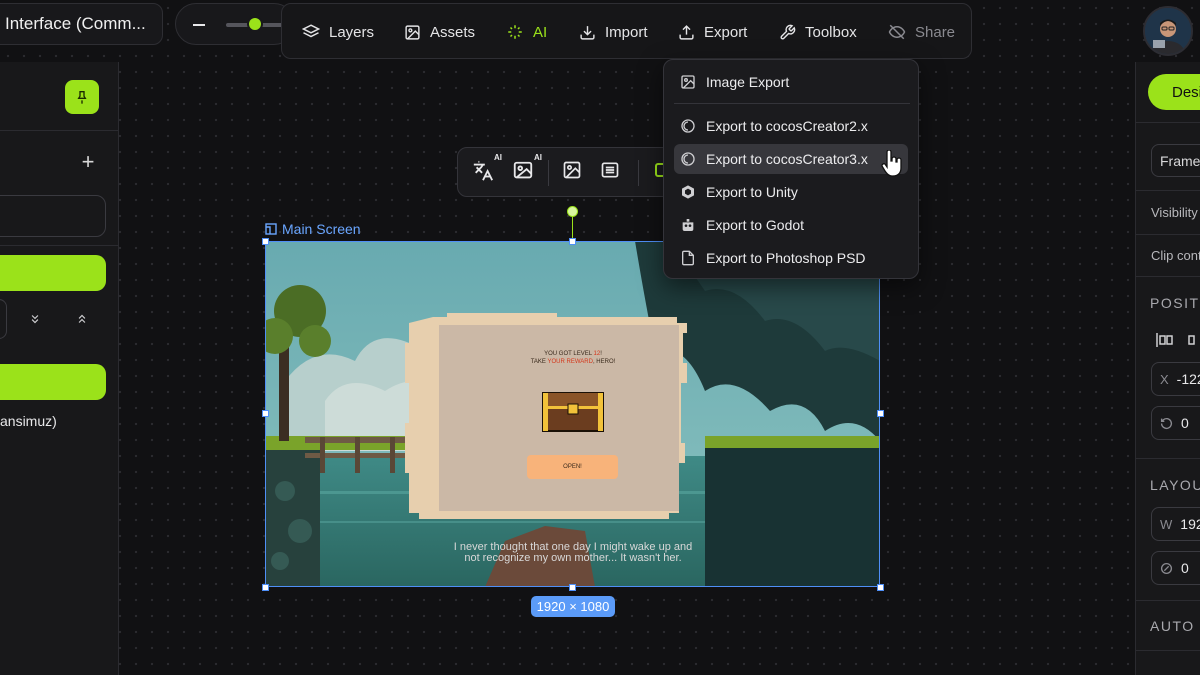 This screenshot has height=675, width=1200. I want to click on rotation-handle, so click(572, 211).